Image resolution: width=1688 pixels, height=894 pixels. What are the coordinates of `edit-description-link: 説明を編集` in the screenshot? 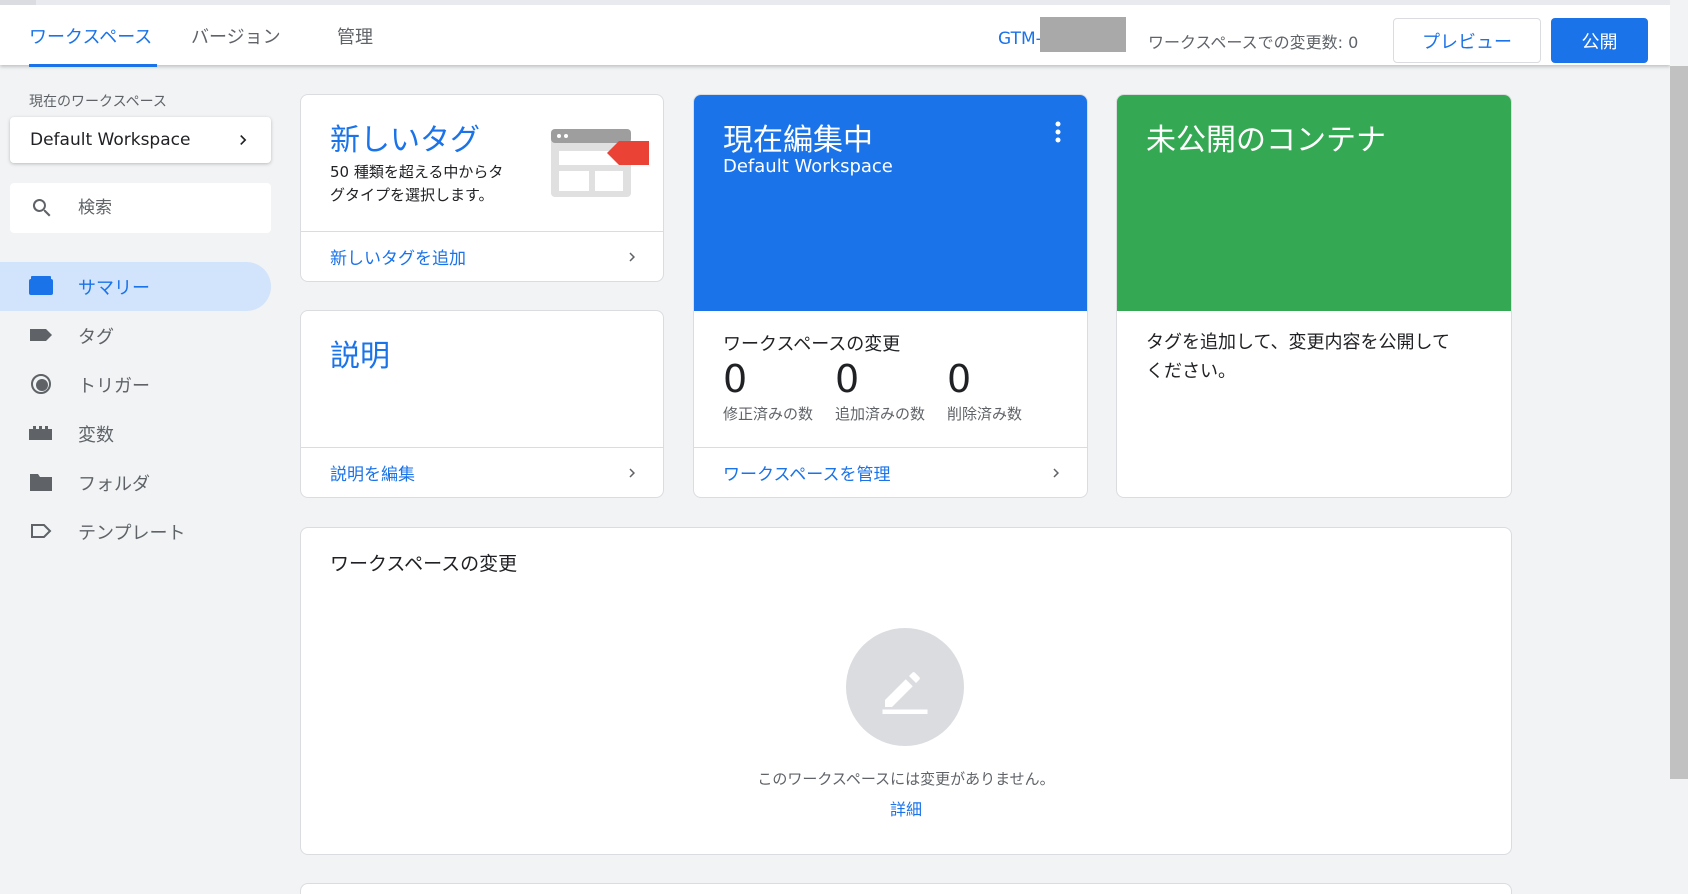 It's located at (482, 472).